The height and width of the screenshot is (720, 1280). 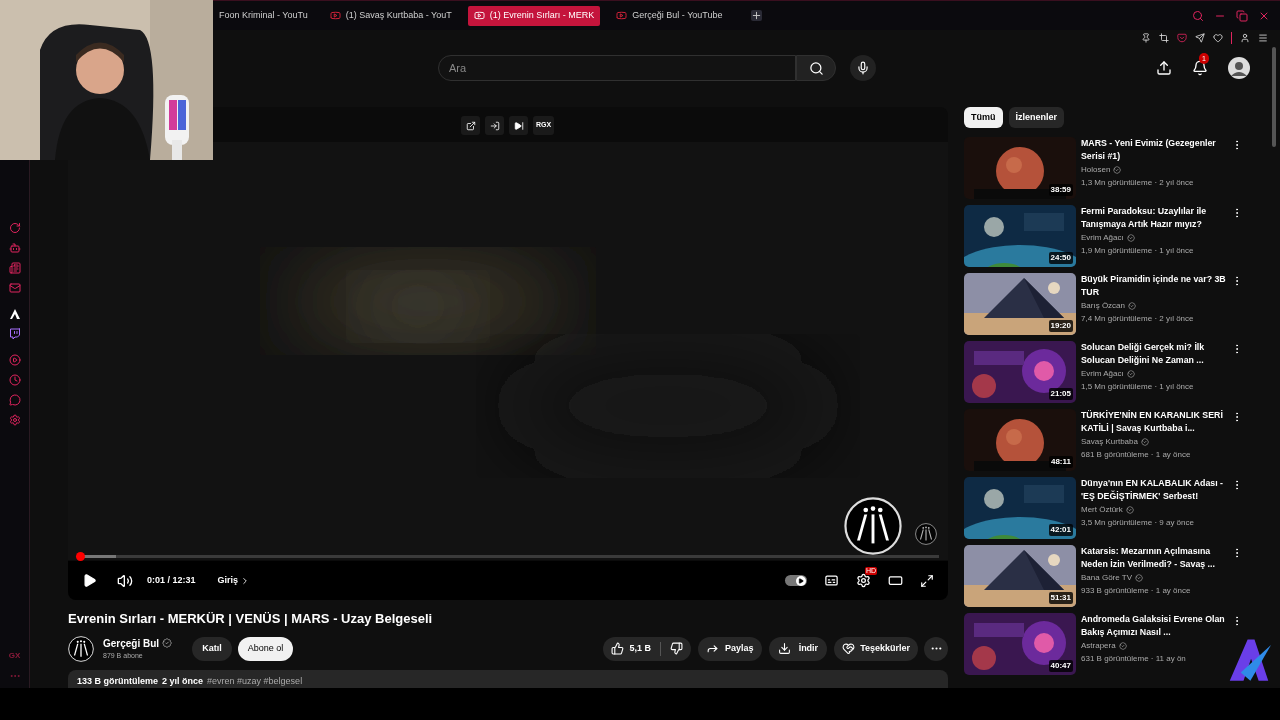 I want to click on captions-icon, so click(x=831, y=580).